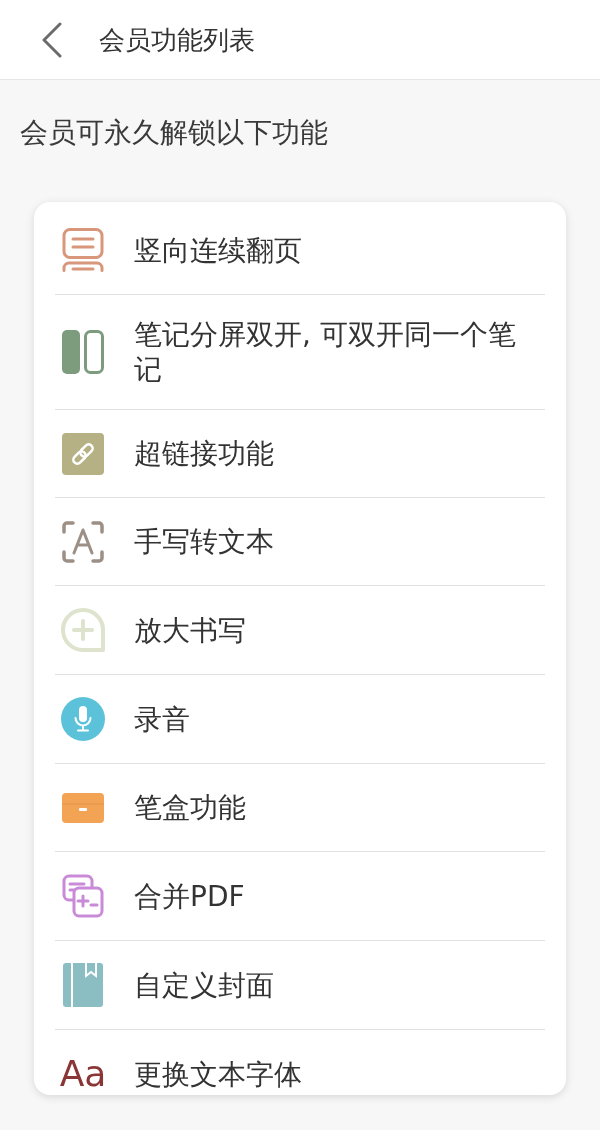 Image resolution: width=600 pixels, height=1130 pixels. Describe the element at coordinates (83, 453) in the screenshot. I see `link-icon` at that location.